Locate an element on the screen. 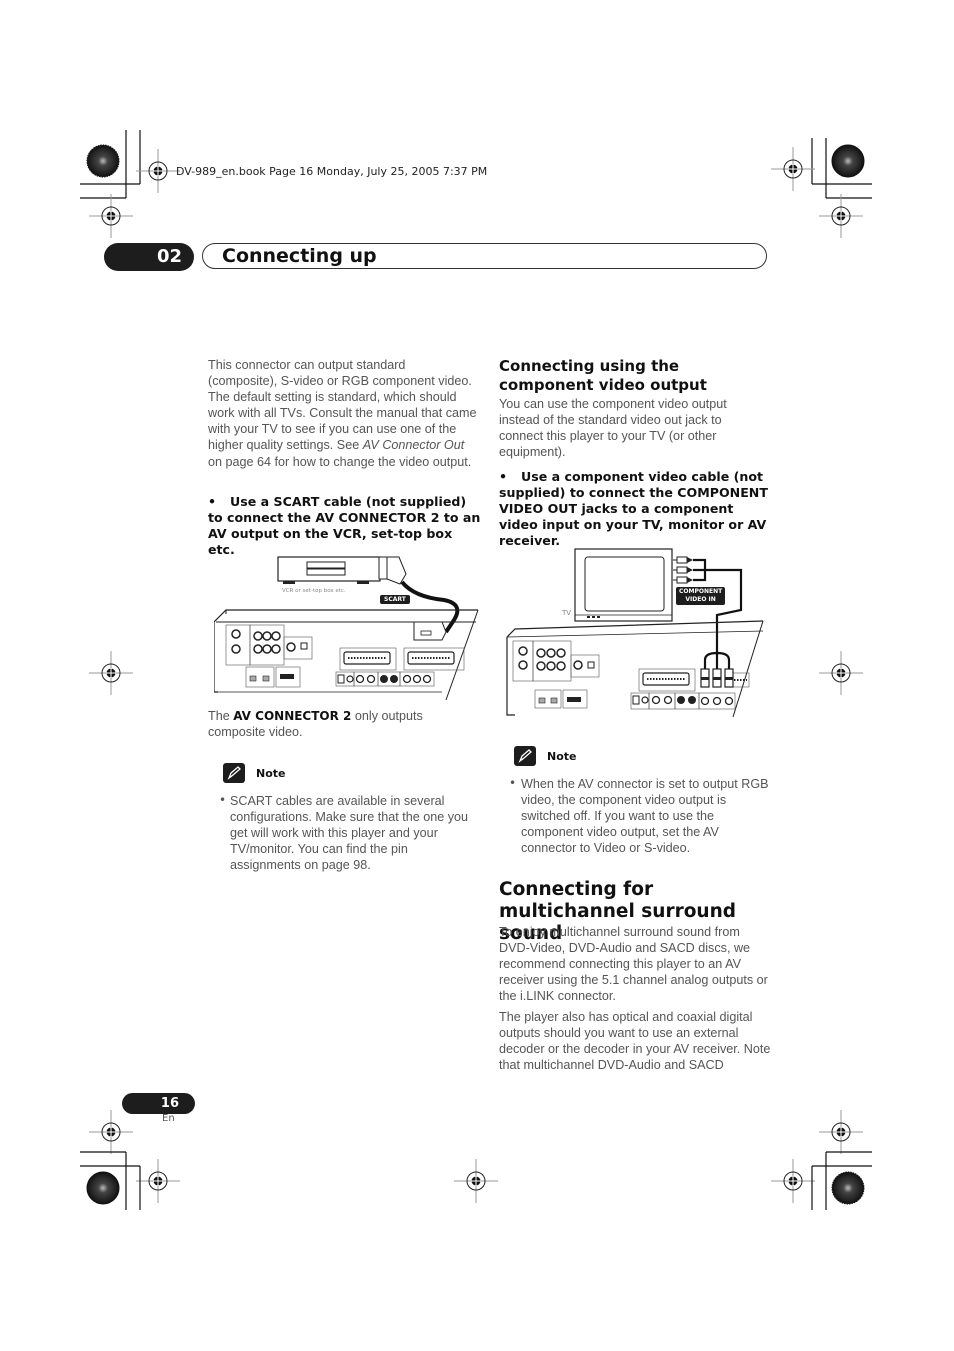  scart-label: SCART is located at coordinates (395, 599).